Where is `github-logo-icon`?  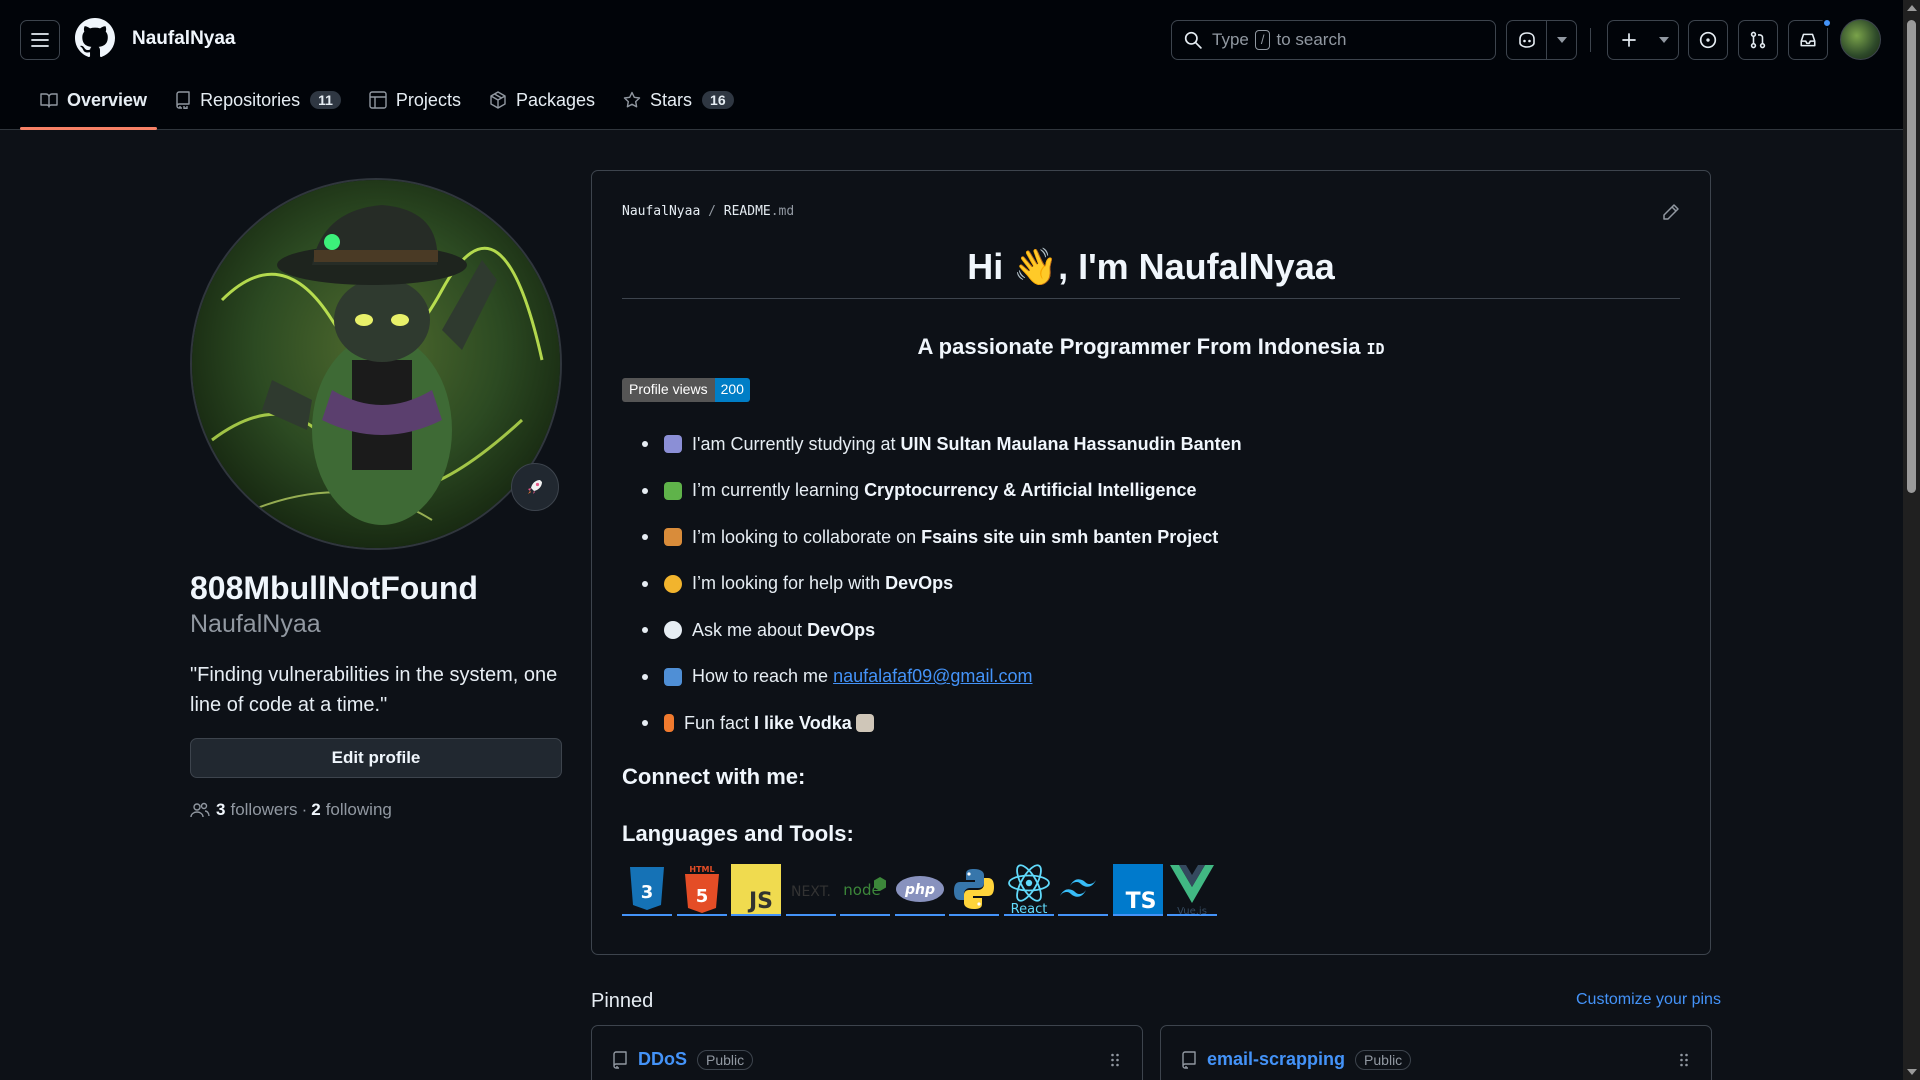 github-logo-icon is located at coordinates (95, 38).